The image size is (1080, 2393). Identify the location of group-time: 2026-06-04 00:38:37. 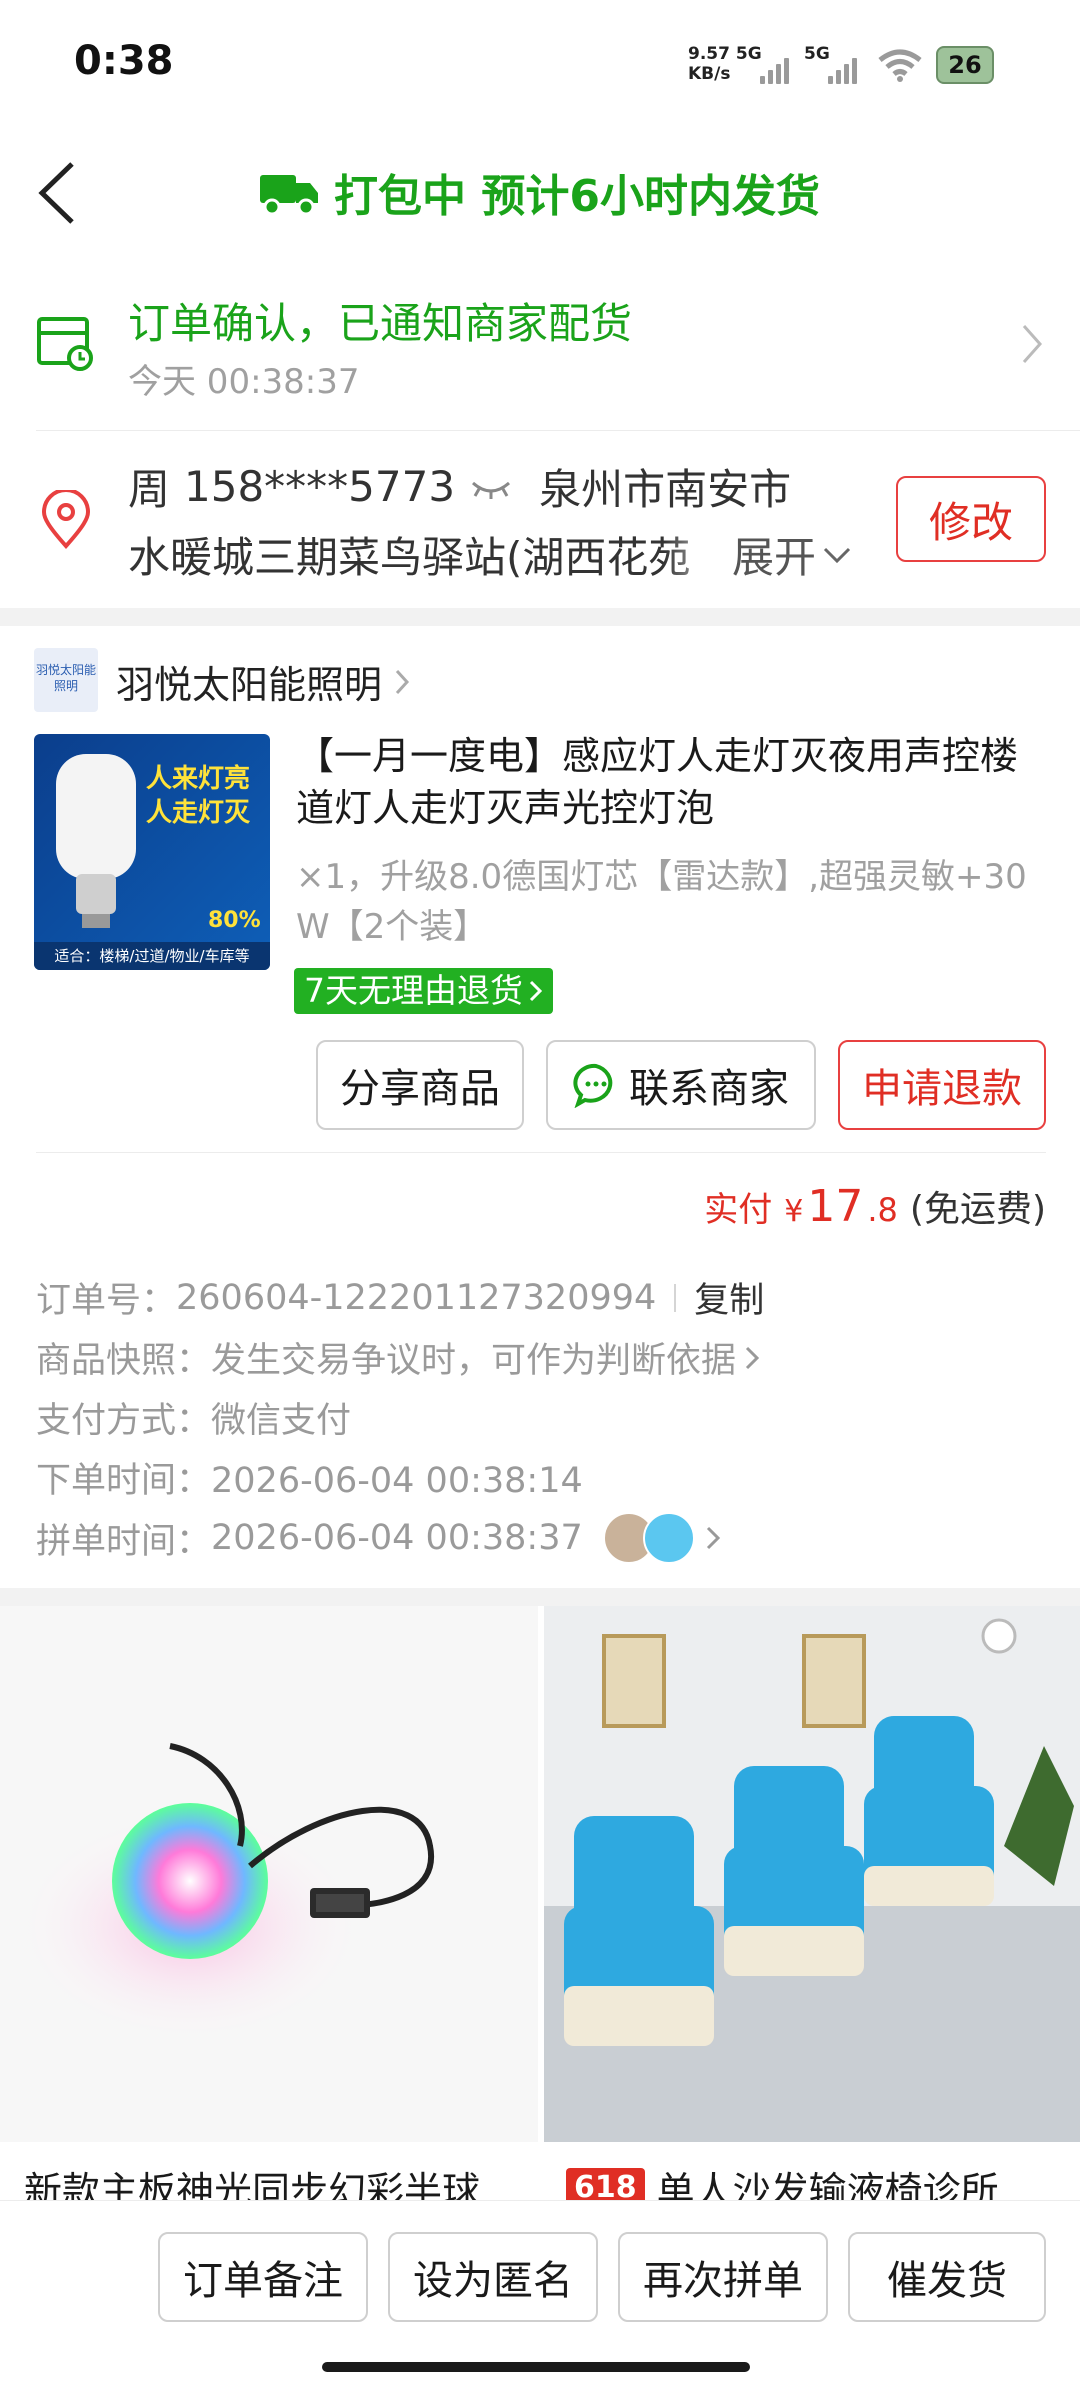
(397, 1538).